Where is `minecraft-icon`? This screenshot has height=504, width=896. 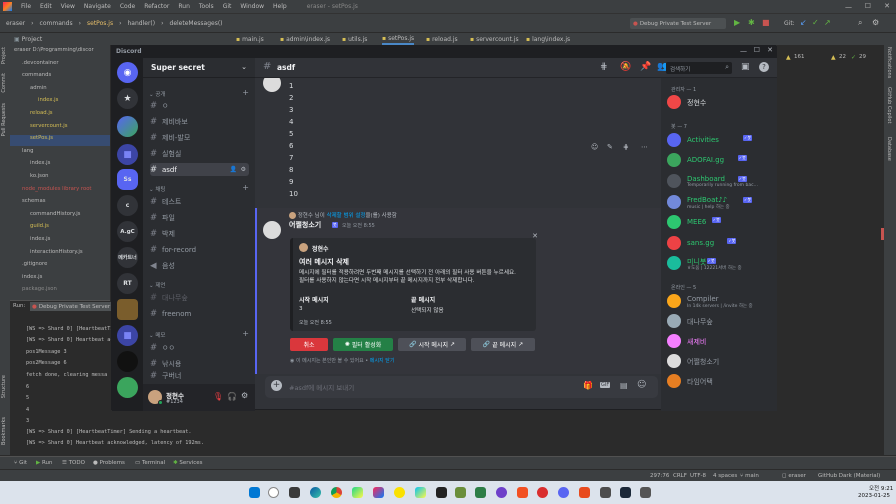 minecraft-icon is located at coordinates (460, 492).